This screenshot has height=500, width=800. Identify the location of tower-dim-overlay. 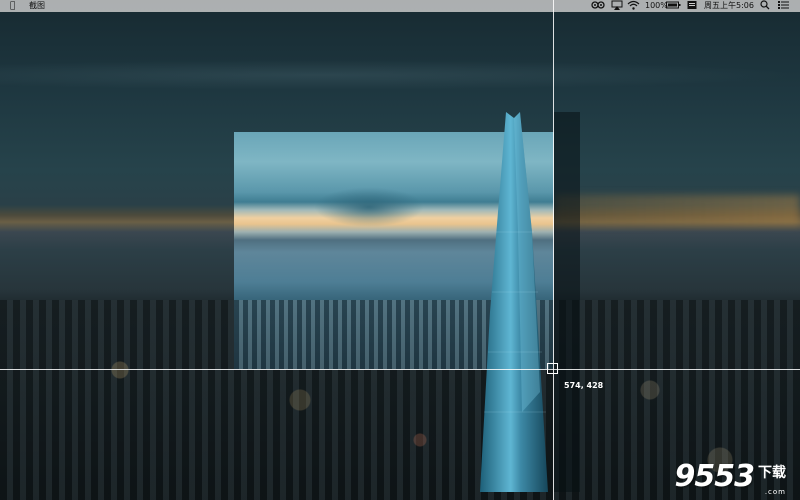
(567, 302).